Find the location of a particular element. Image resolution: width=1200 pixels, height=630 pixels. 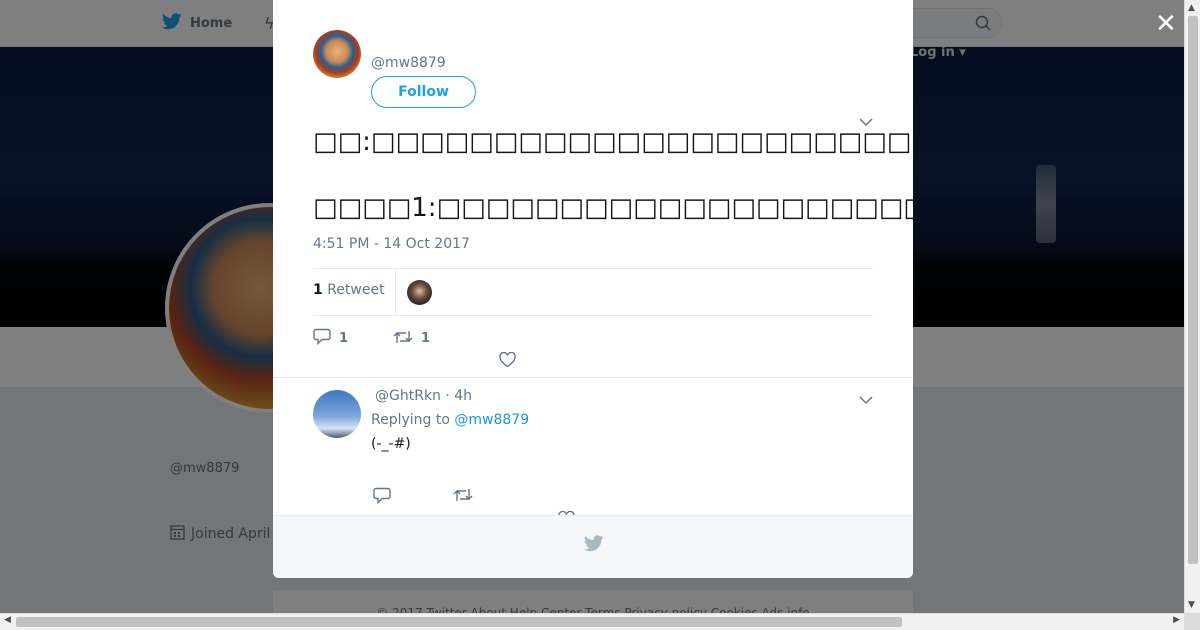

twitter-bird-icon is located at coordinates (593, 545).